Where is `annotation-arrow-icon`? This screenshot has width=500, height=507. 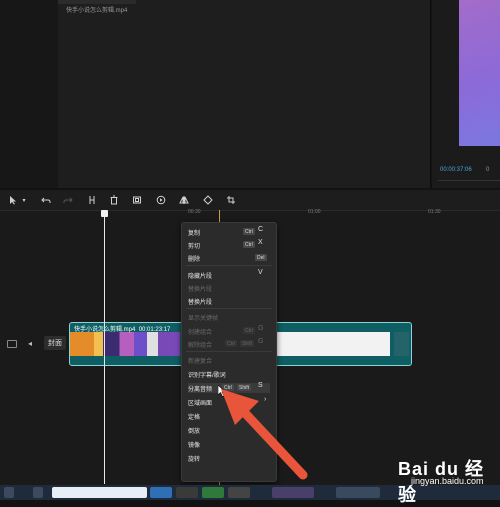
annotation-arrow-icon is located at coordinates (265, 432).